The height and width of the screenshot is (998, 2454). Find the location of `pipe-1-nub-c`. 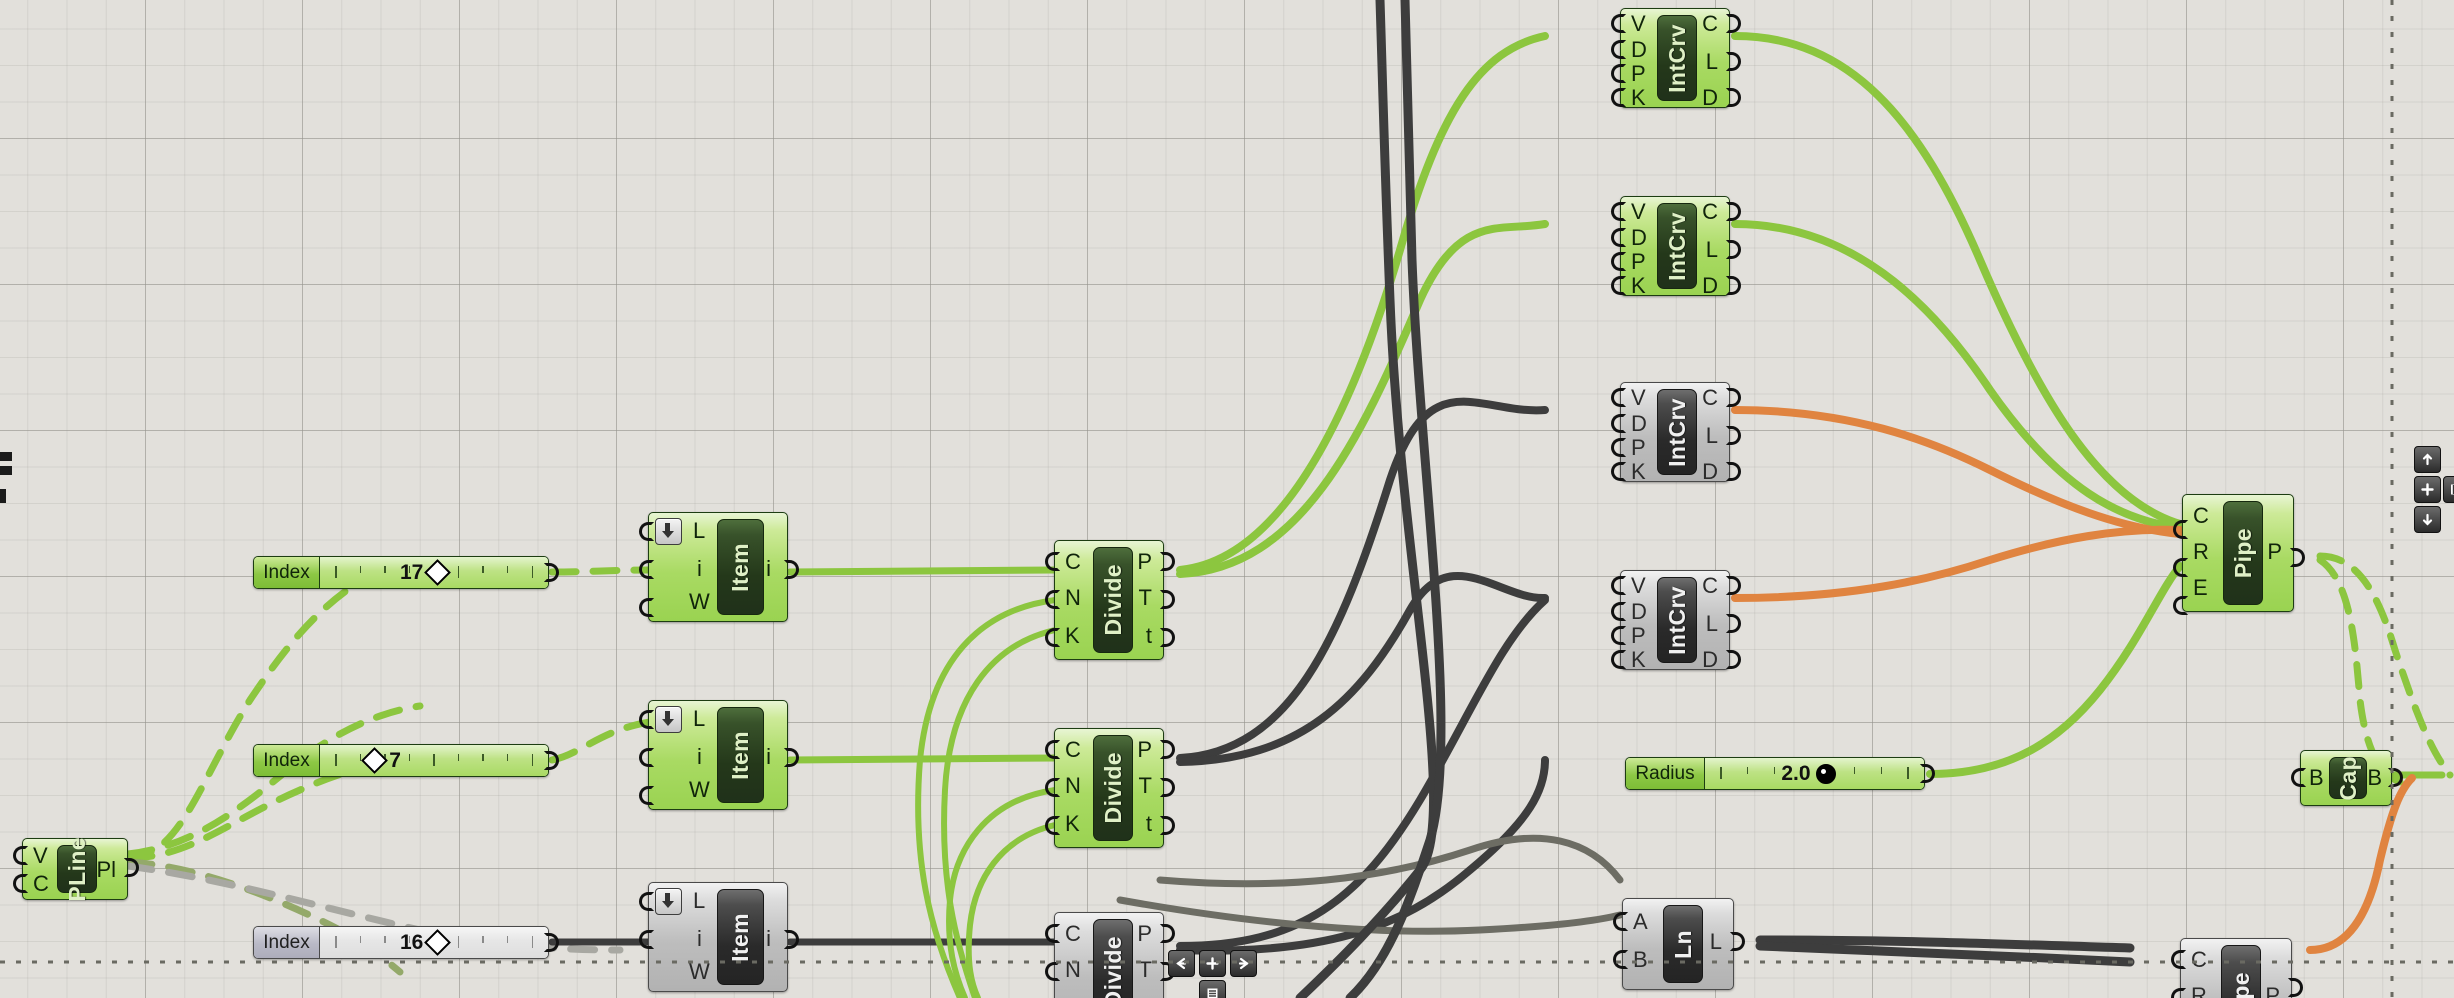

pipe-1-nub-c is located at coordinates (2180, 529).